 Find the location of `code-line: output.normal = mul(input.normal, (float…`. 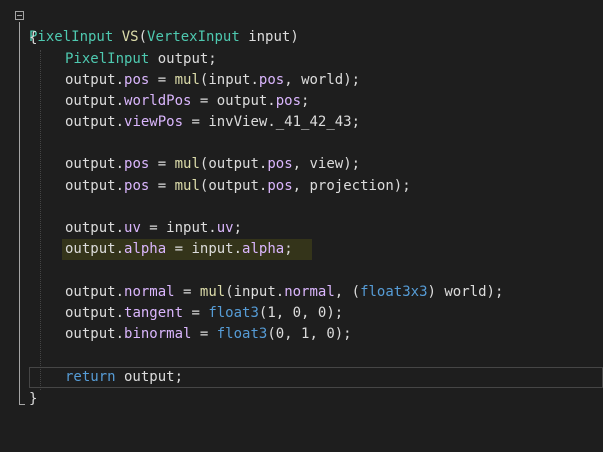

code-line: output.normal = mul(input.normal, (float… is located at coordinates (301, 292).